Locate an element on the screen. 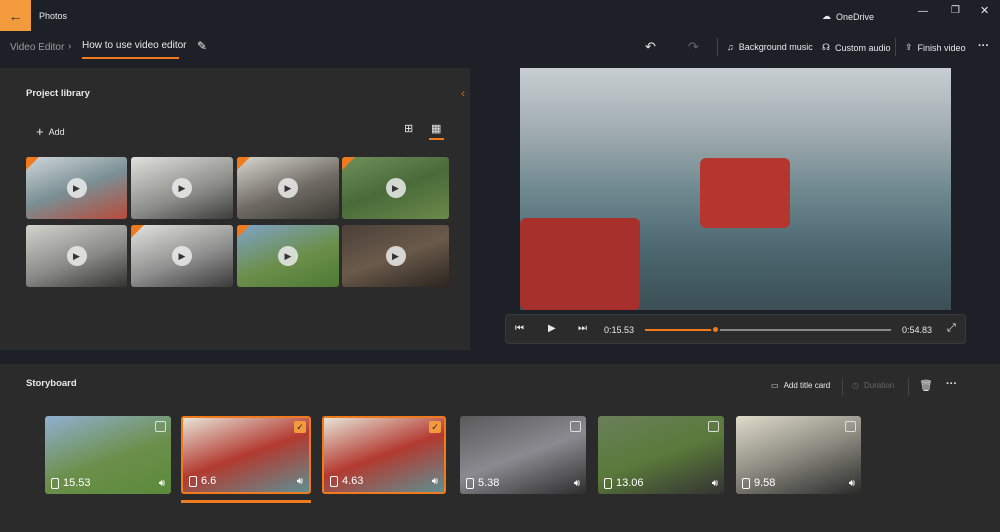 This screenshot has height=532, width=1000. plus-icon: + is located at coordinates (40, 131).